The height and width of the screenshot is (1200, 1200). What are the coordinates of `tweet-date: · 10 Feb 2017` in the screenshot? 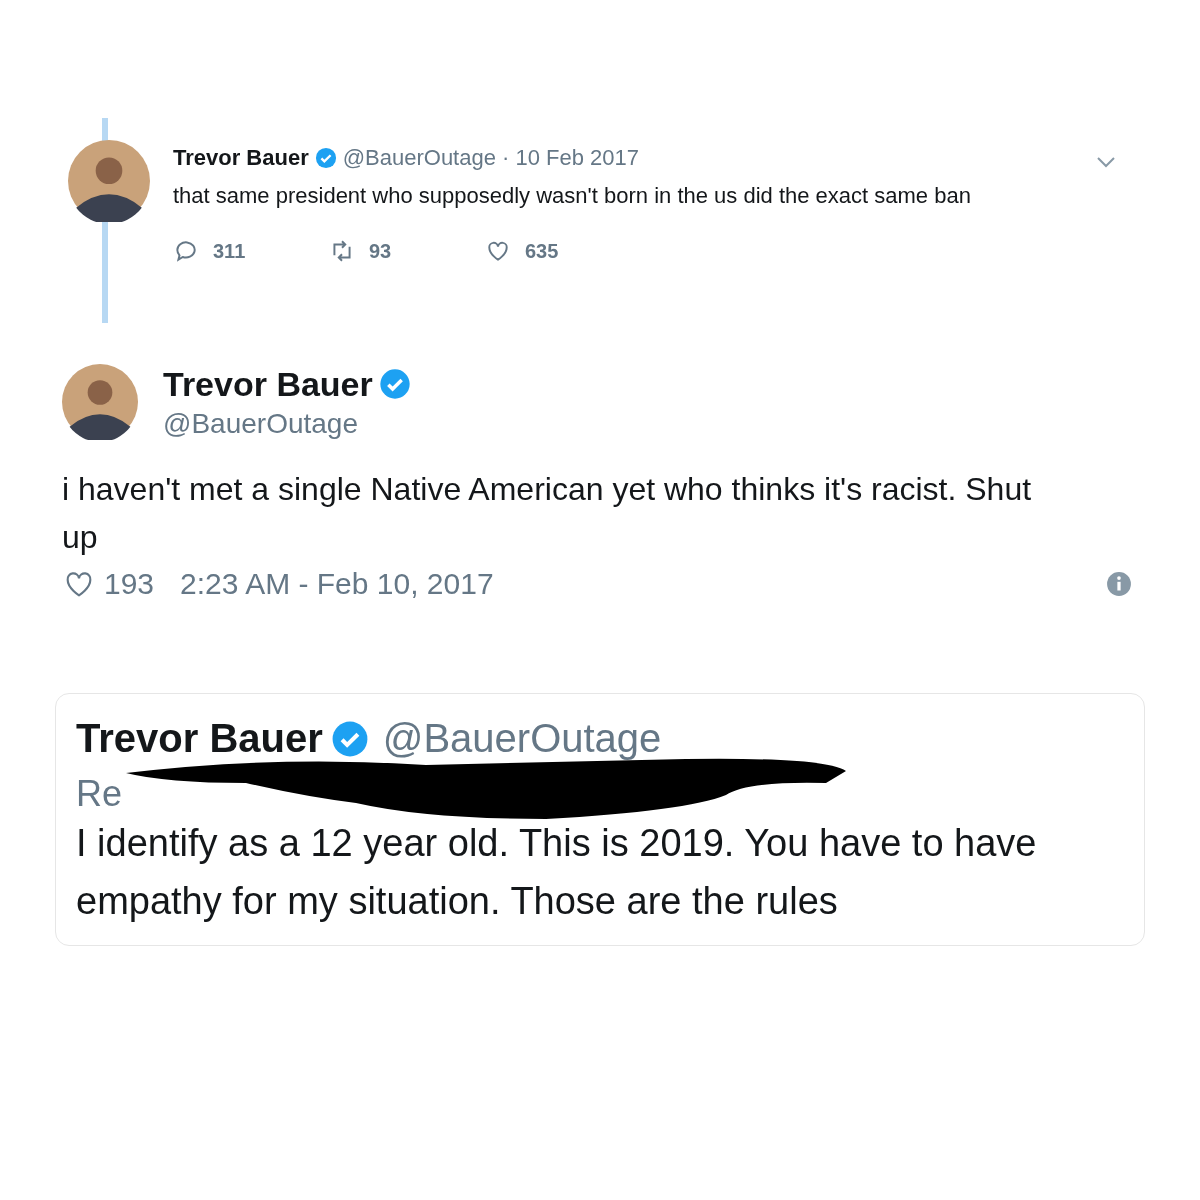 It's located at (570, 158).